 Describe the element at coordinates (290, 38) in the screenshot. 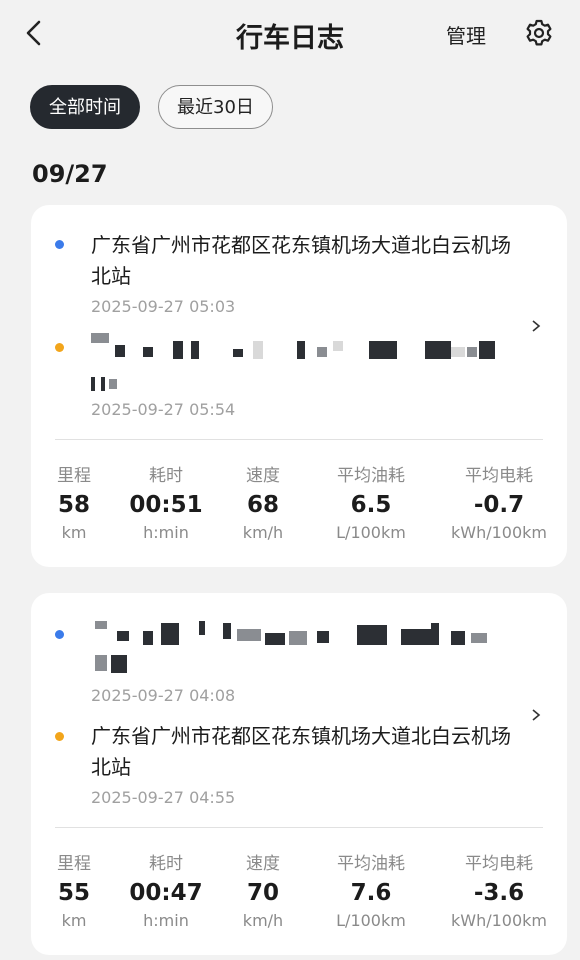

I see `page-title: 行车日志` at that location.